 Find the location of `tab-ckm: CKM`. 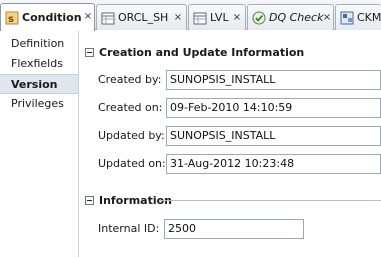

tab-ckm: CKM is located at coordinates (358, 17).